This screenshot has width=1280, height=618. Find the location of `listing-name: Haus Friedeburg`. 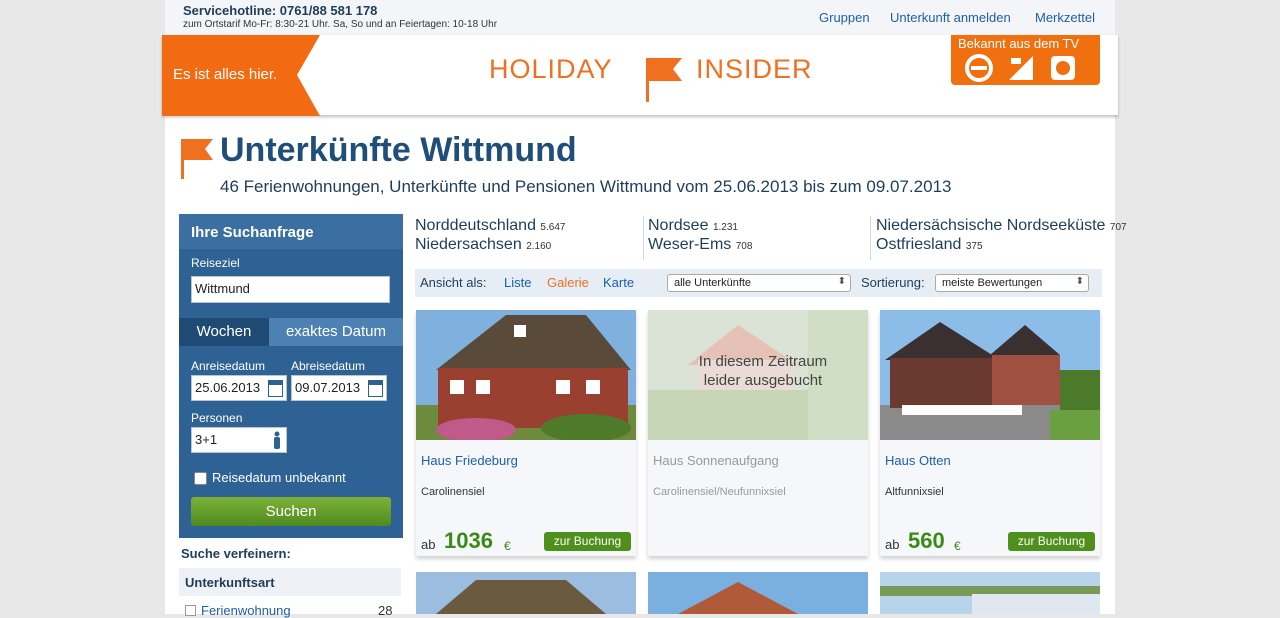

listing-name: Haus Friedeburg is located at coordinates (469, 460).